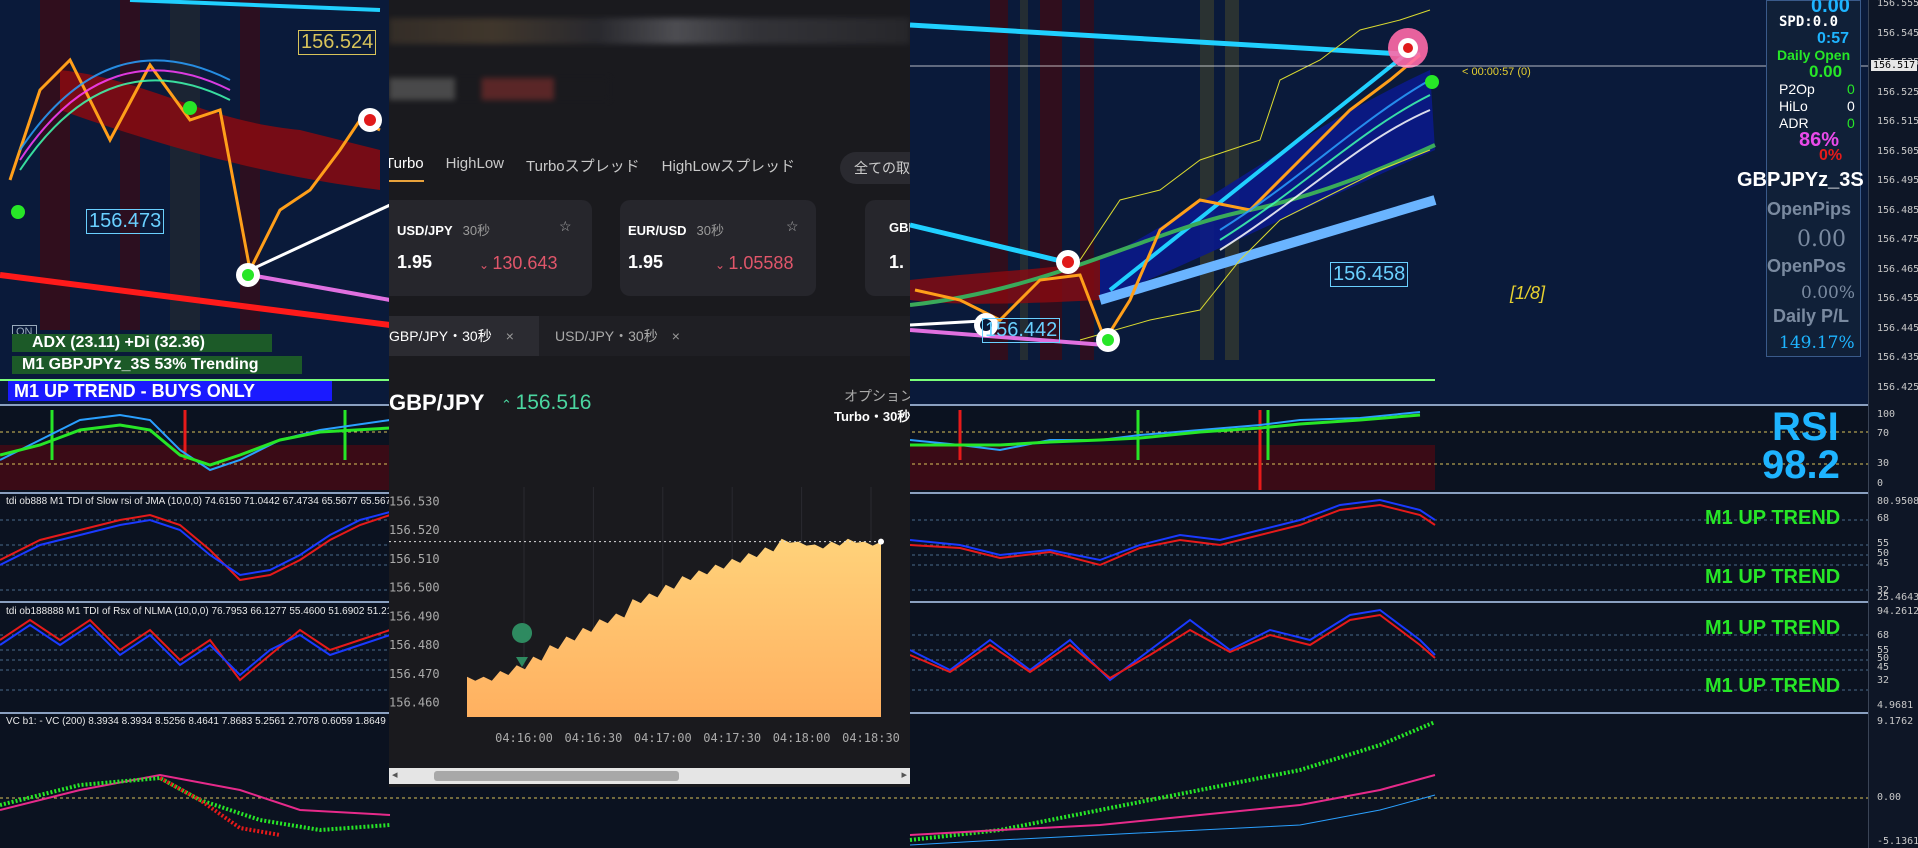  What do you see at coordinates (1369, 274) in the screenshot?
I see `price-box-right: 156.458` at bounding box center [1369, 274].